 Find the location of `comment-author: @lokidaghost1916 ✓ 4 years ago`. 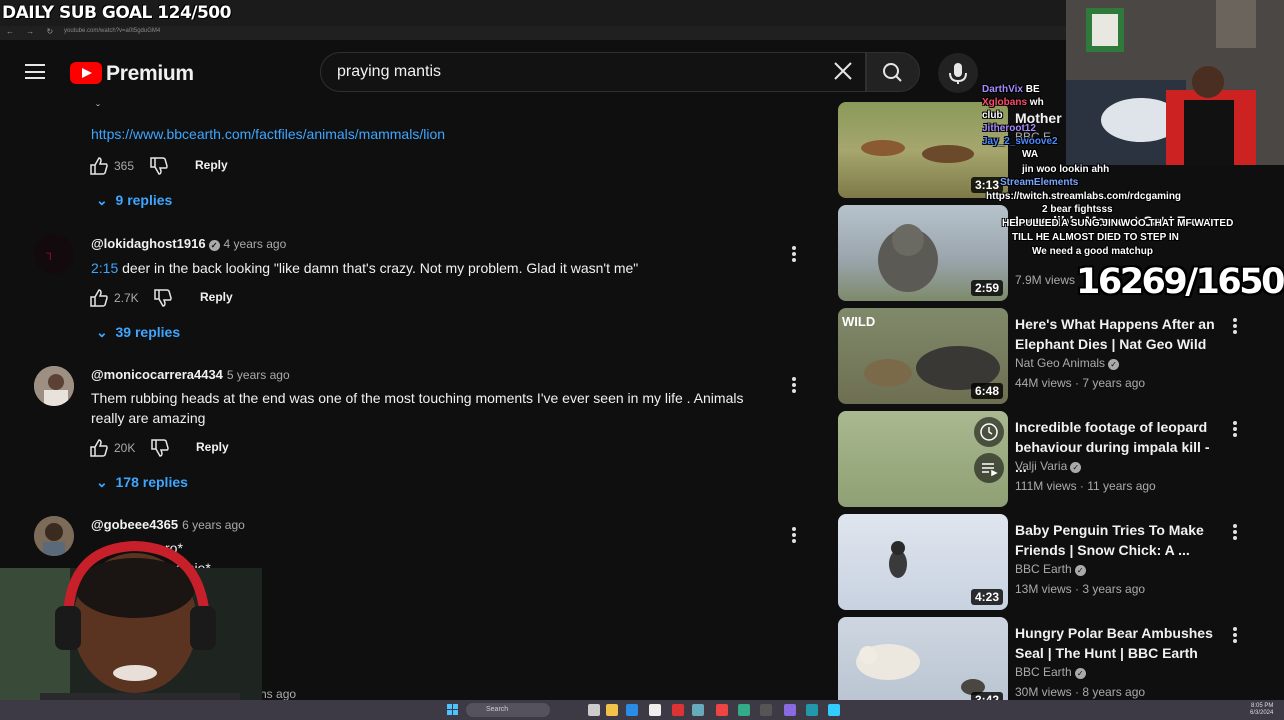

comment-author: @lokidaghost1916 ✓ 4 years ago is located at coordinates (188, 243).